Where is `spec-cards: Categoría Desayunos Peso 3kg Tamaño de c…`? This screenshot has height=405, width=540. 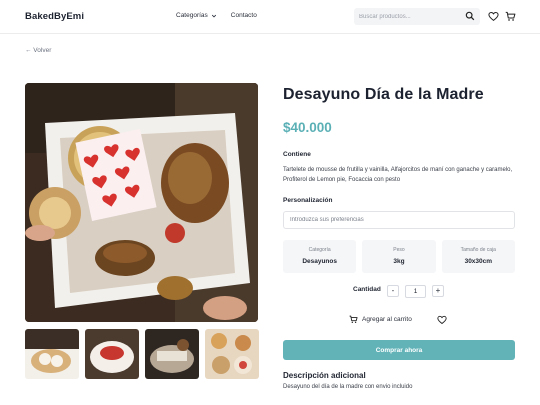 spec-cards: Categoría Desayunos Peso 3kg Tamaño de c… is located at coordinates (399, 256).